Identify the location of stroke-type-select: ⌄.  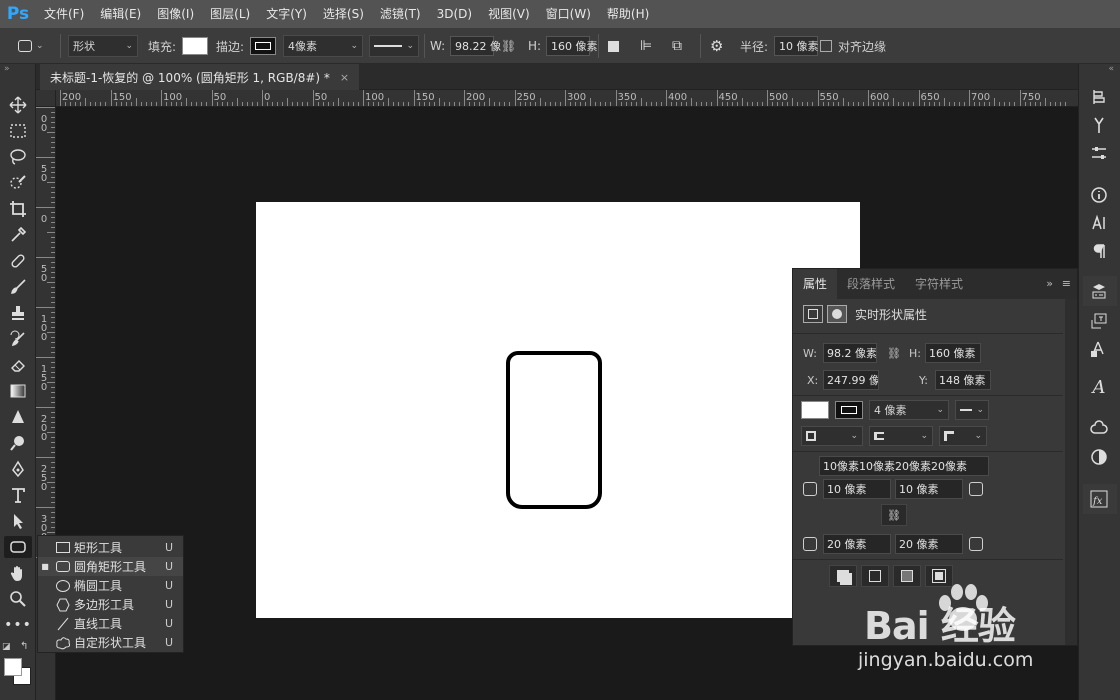
(394, 46).